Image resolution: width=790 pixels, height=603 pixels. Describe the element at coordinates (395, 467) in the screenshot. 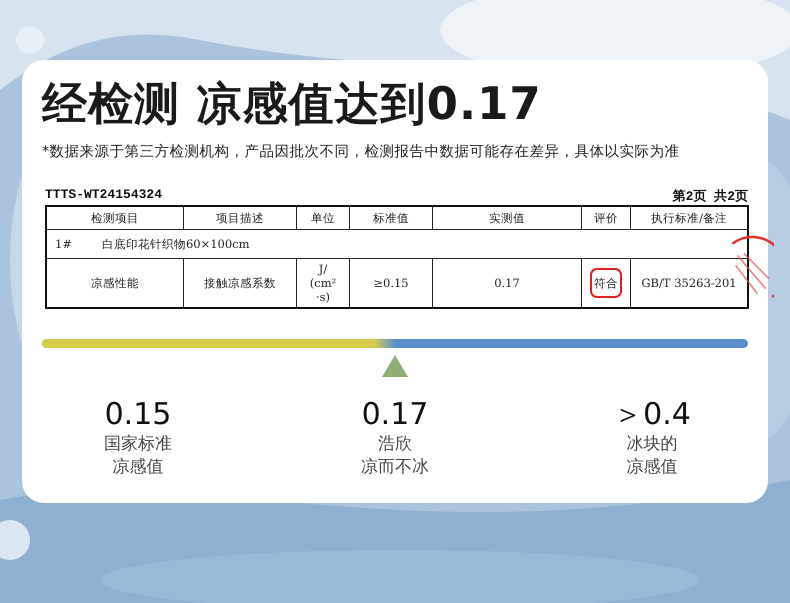

I see `value-label: 凉而不冰` at that location.